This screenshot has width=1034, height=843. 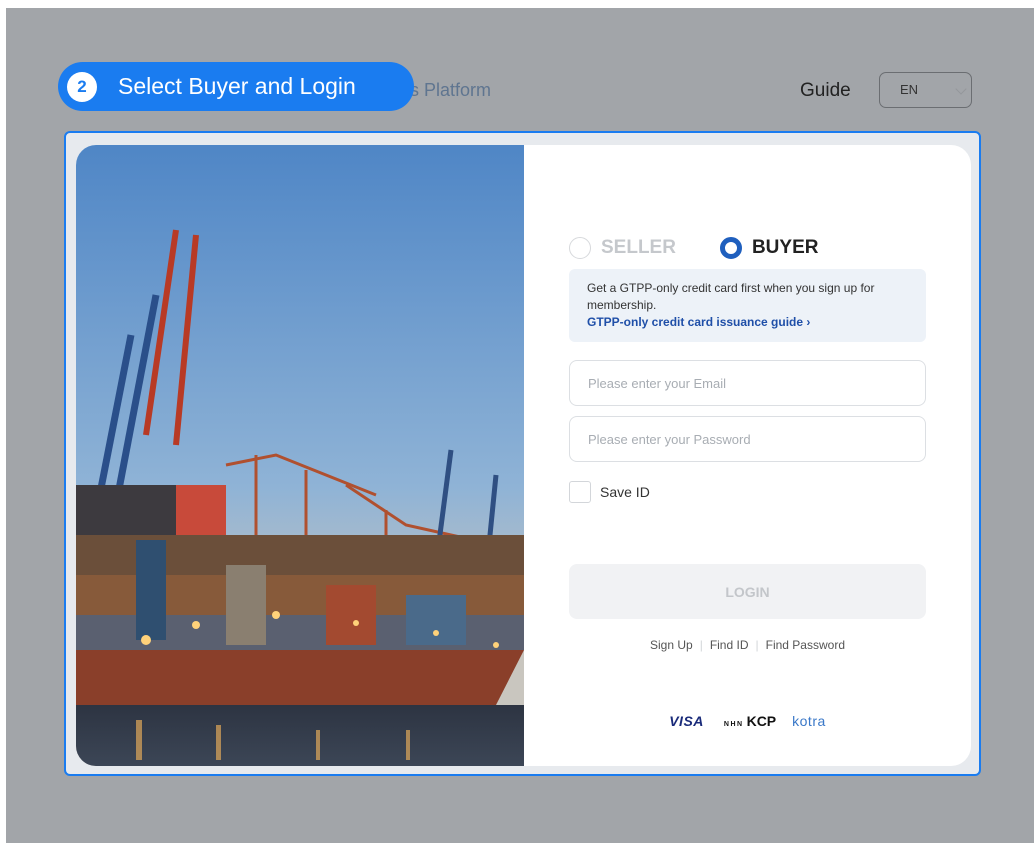 I want to click on language-value: EN, so click(x=909, y=89).